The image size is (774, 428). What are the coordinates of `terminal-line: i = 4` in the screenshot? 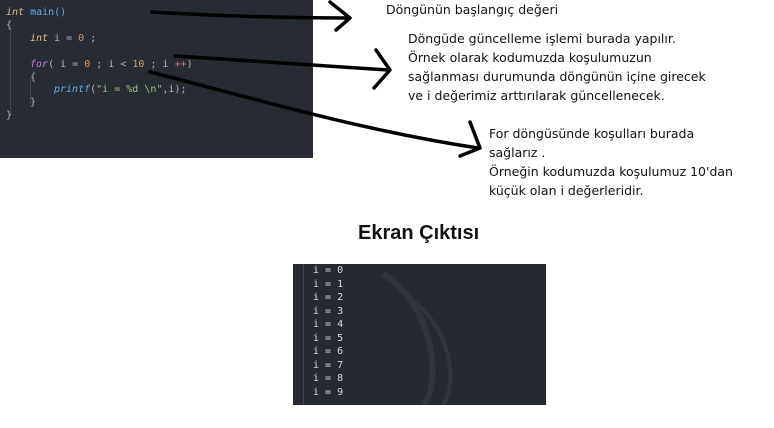 It's located at (328, 324).